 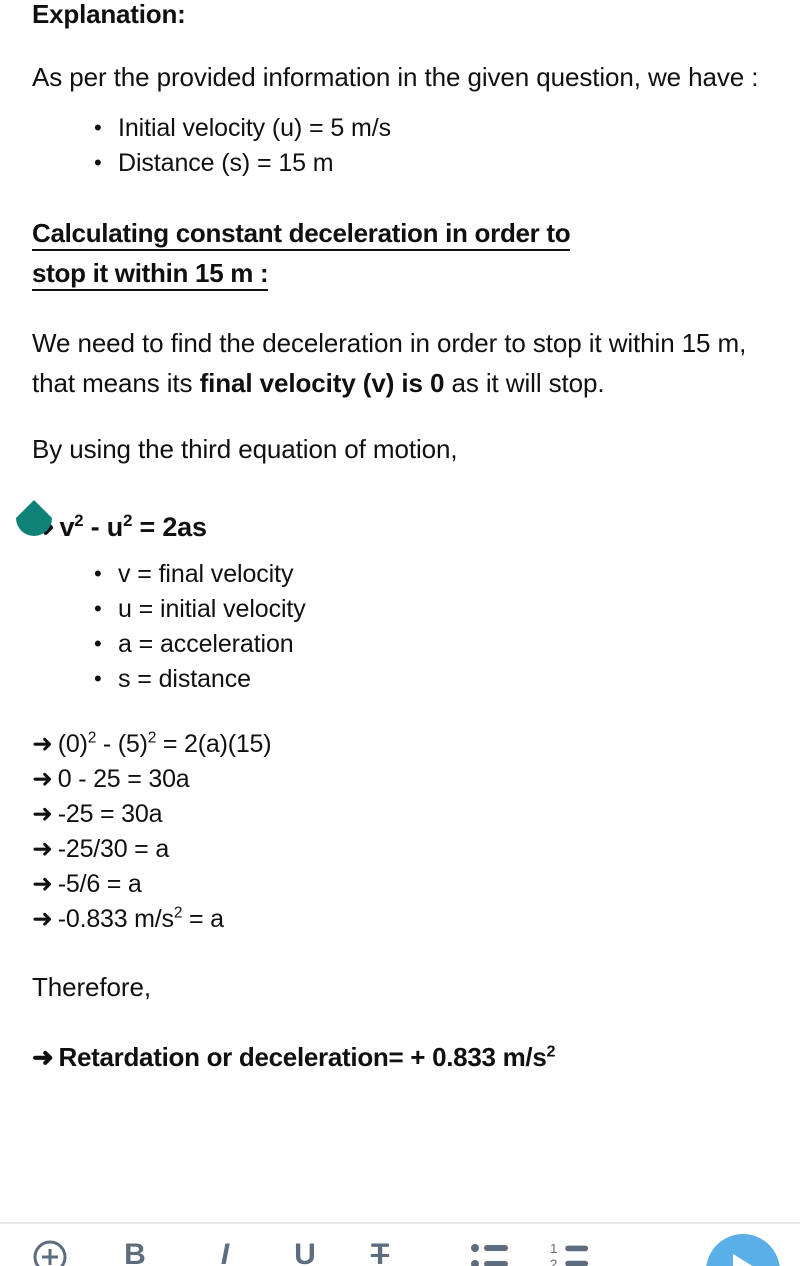 I want to click on step-pre: -0.833 m/s, so click(x=115, y=919).